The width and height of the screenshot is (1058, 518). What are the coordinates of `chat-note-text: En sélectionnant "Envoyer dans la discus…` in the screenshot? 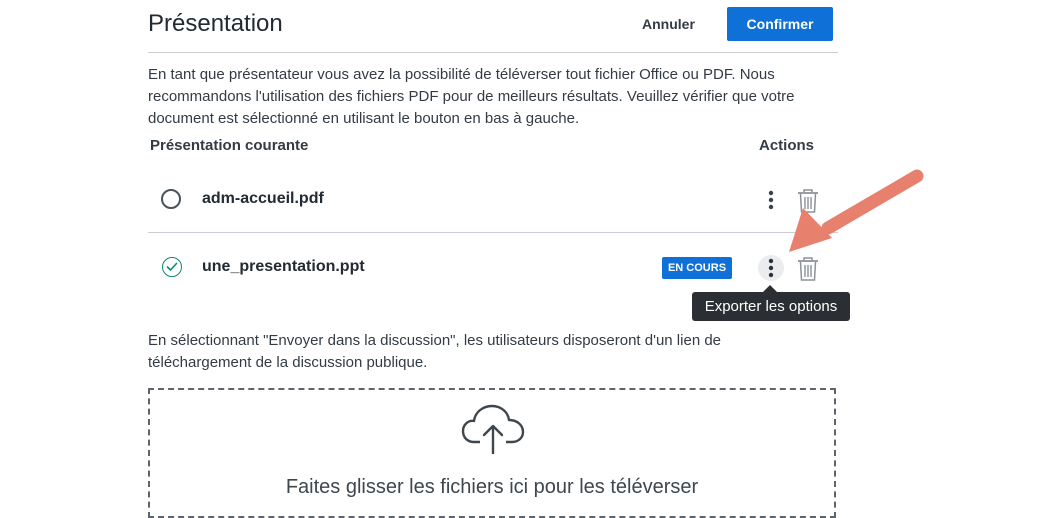 It's located at (435, 351).